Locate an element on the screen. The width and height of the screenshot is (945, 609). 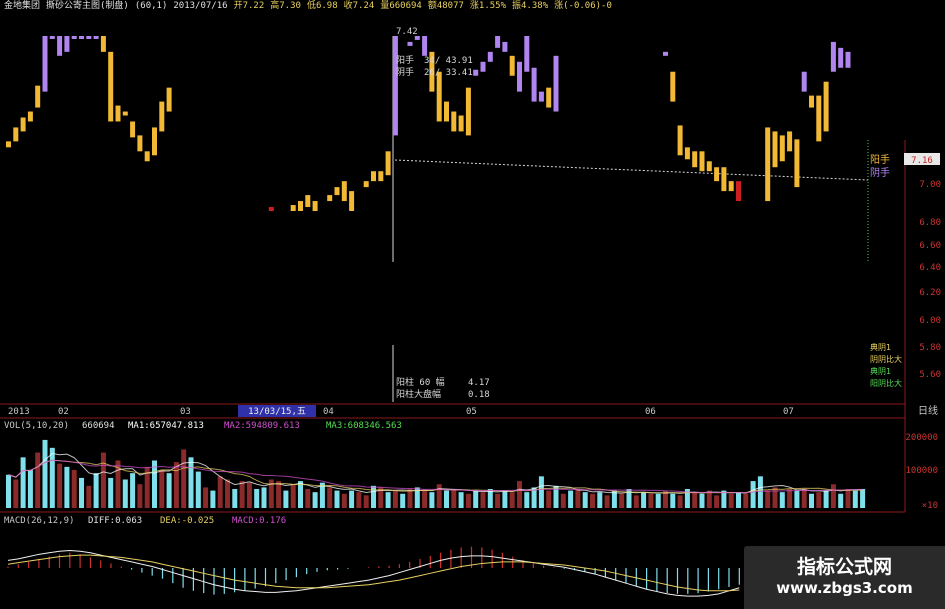
right-yang-label: 阳手 is located at coordinates (880, 159).